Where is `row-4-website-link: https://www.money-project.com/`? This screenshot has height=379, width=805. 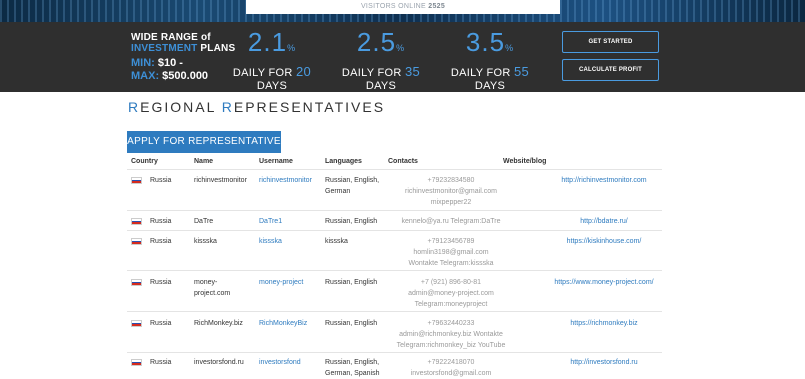 row-4-website-link: https://www.money-project.com/ is located at coordinates (604, 282).